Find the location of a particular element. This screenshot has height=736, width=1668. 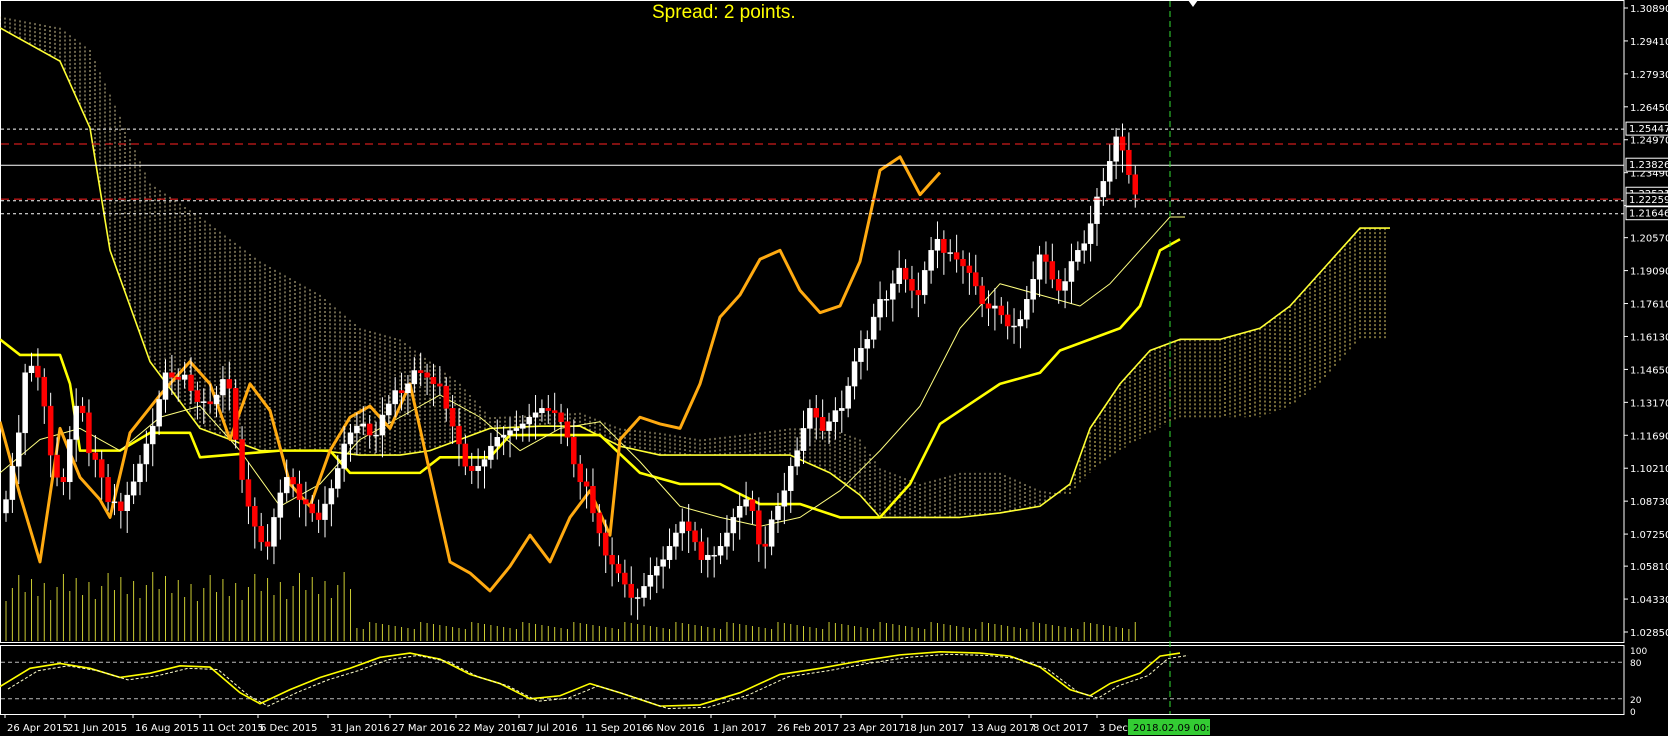

indicator-tick-label: 0 is located at coordinates (1633, 713).